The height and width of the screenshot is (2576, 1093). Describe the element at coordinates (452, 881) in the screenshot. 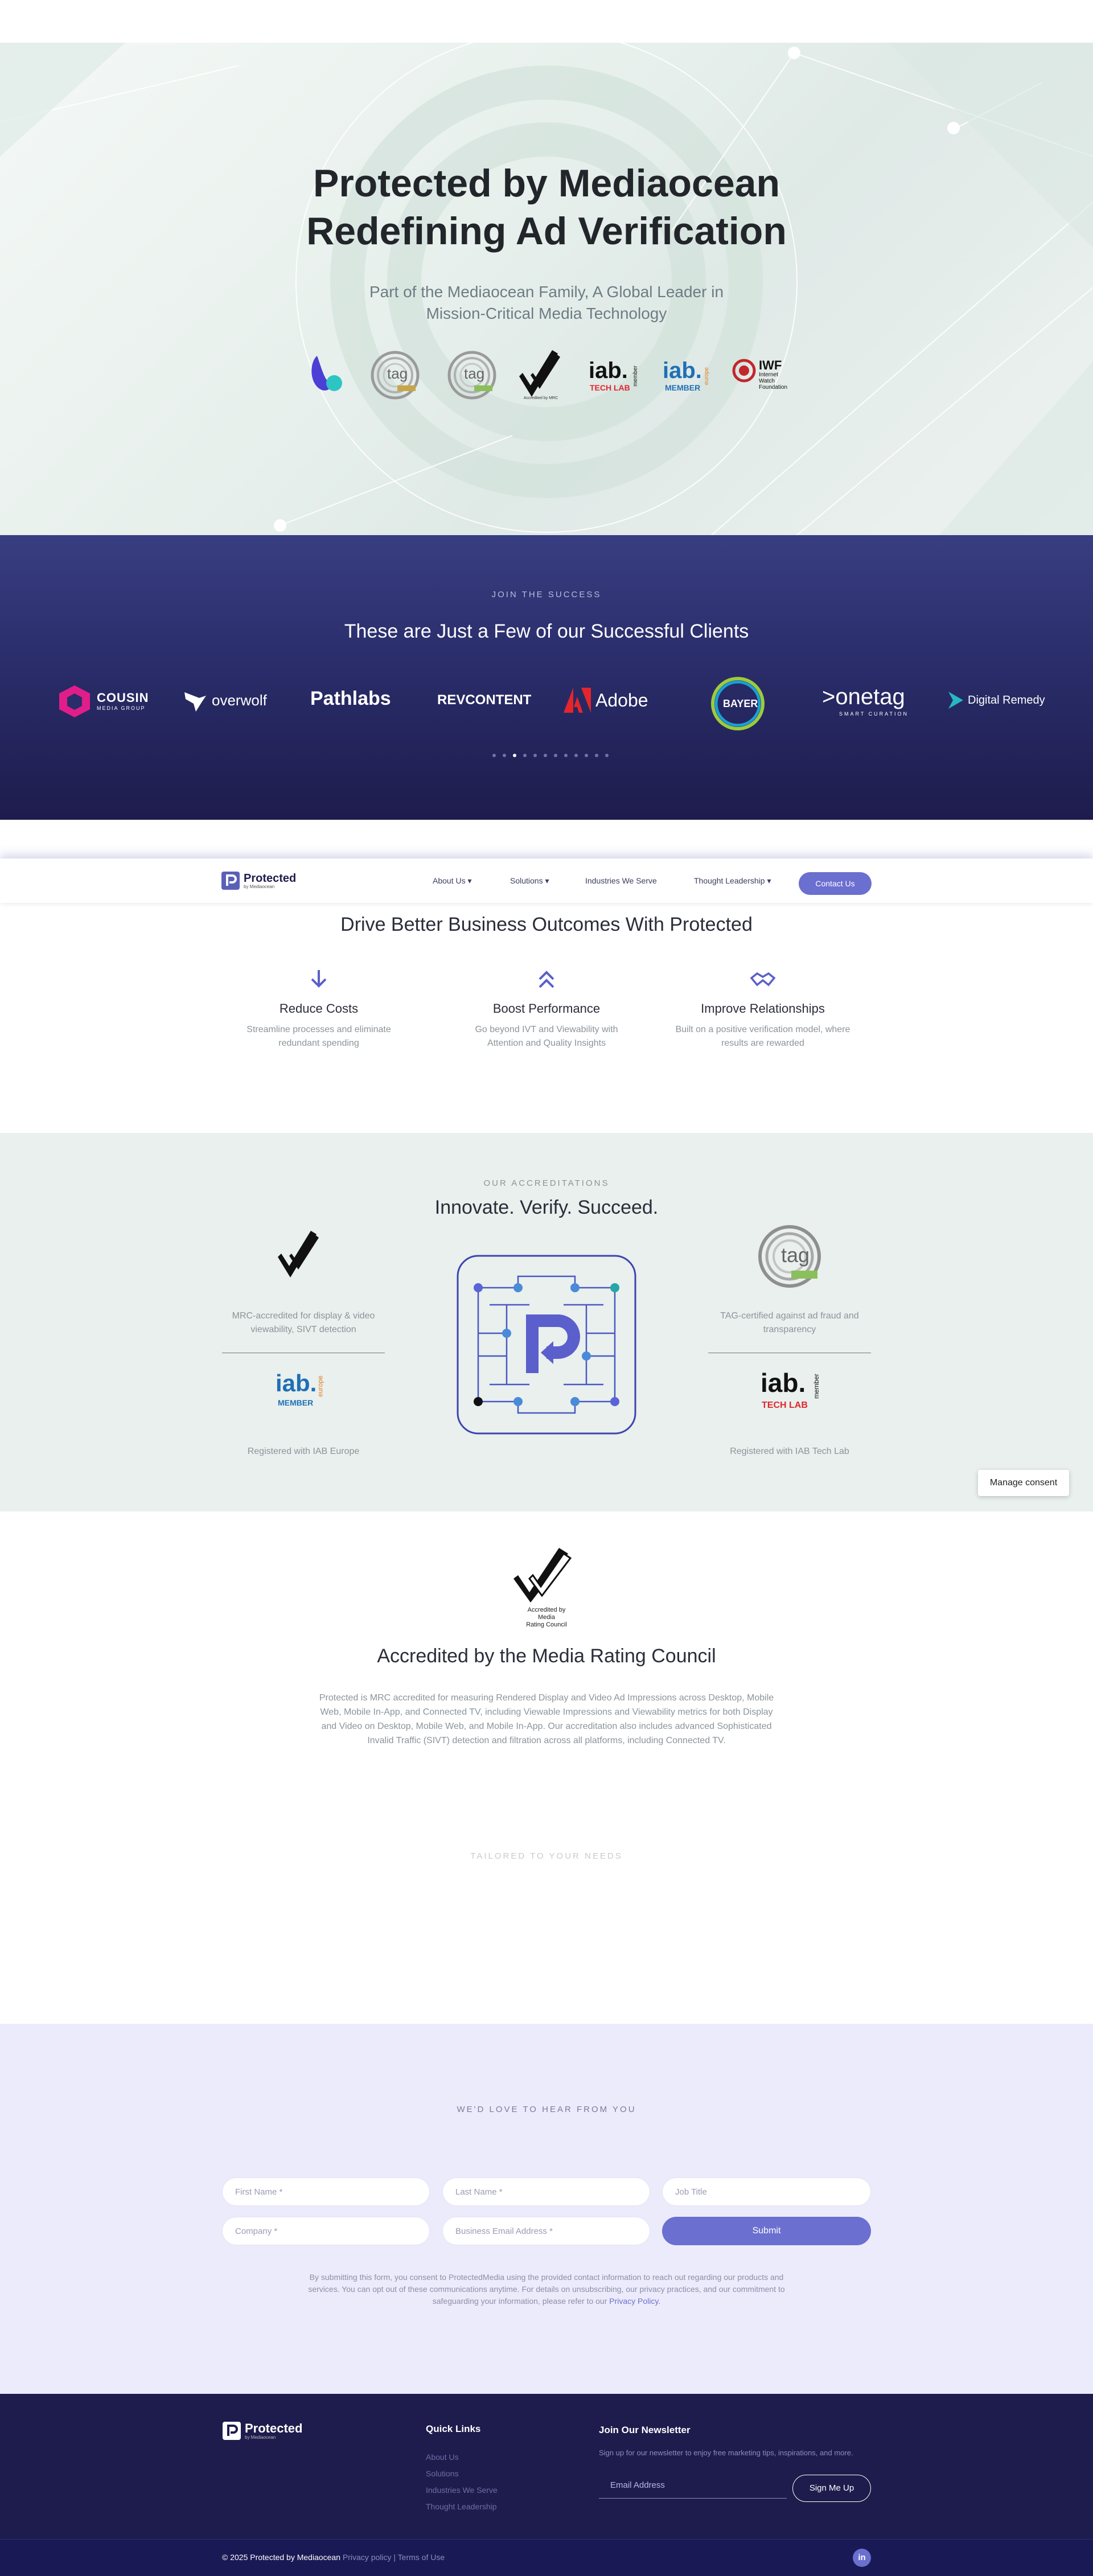

I see `nav-about-us: About Us ▾` at that location.